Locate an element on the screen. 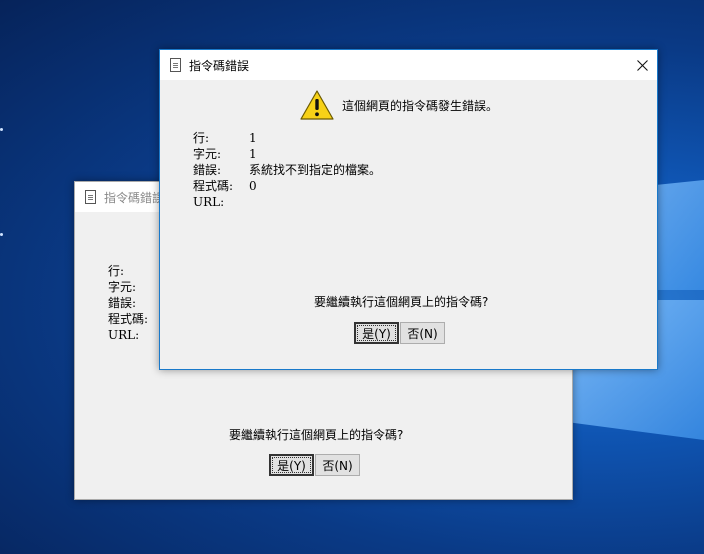 The image size is (704, 554). error-details: 行: 字元: 錯誤: 程式碼: URL: is located at coordinates (136, 303).